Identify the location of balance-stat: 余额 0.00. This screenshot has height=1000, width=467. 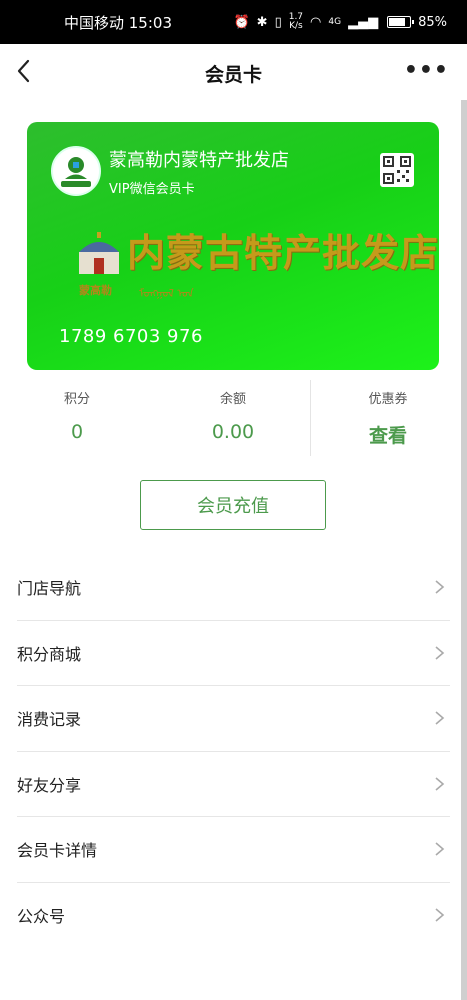
(233, 415).